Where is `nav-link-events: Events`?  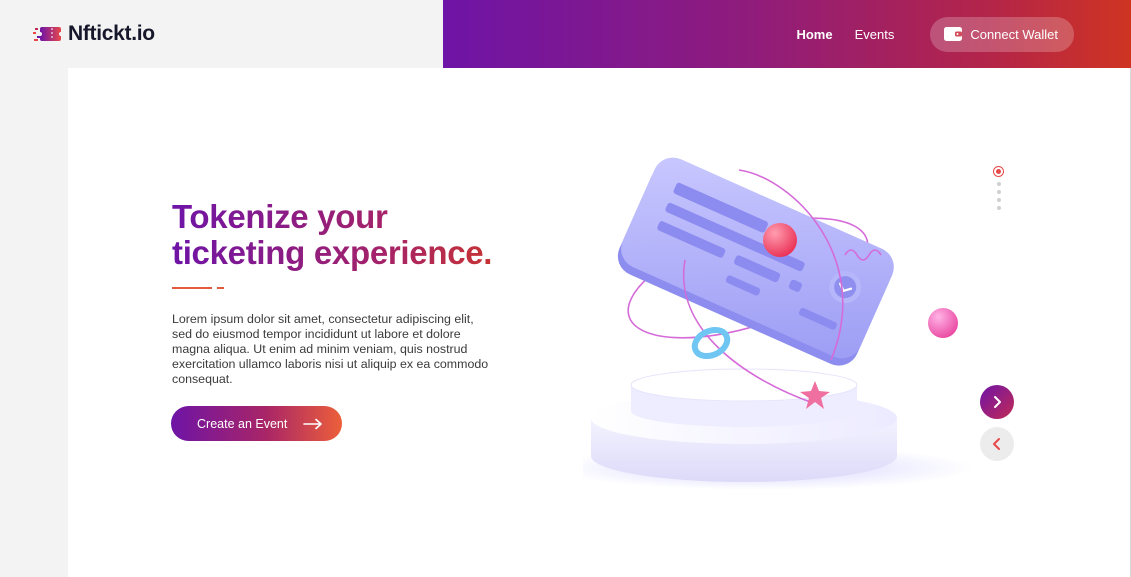 nav-link-events: Events is located at coordinates (875, 34).